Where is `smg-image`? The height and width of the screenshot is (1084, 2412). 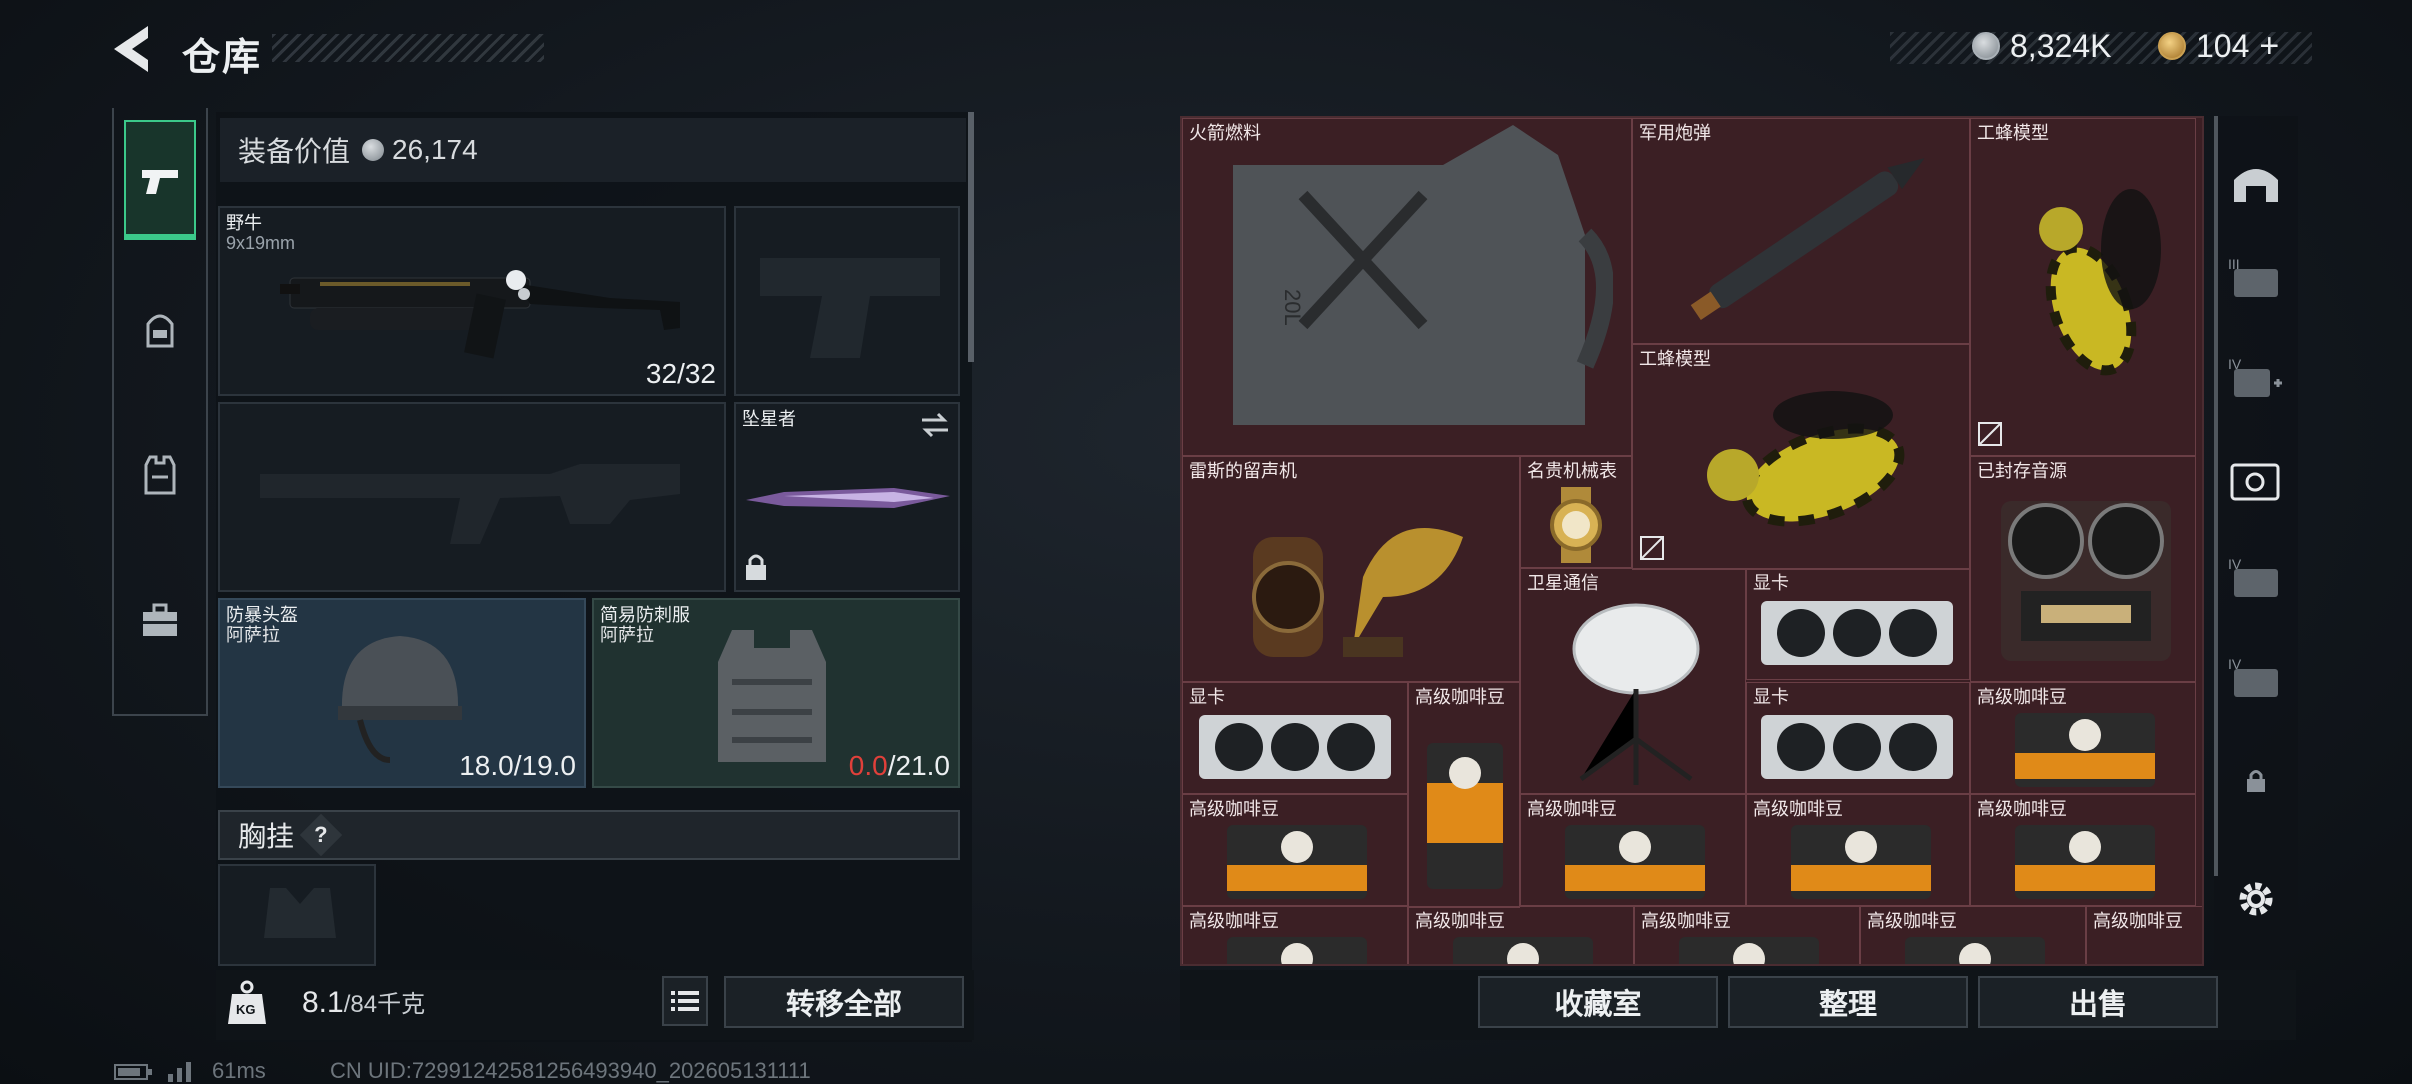 smg-image is located at coordinates (480, 314).